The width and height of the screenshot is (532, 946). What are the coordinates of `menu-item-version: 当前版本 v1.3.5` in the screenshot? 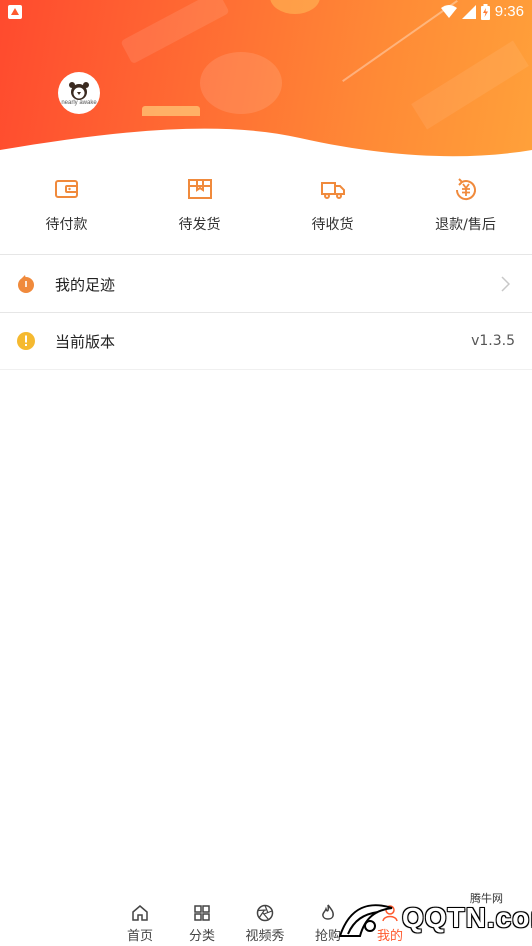 It's located at (266, 341).